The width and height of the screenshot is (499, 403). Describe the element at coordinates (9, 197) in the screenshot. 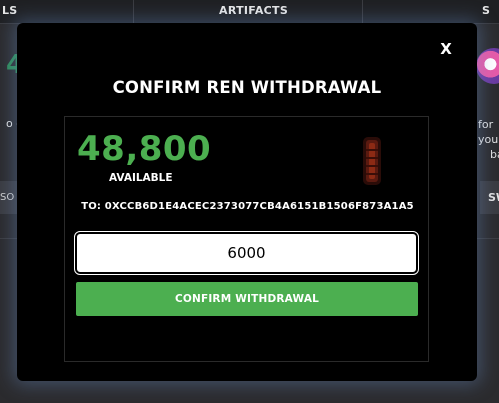

I see `background-left-button: SO` at that location.